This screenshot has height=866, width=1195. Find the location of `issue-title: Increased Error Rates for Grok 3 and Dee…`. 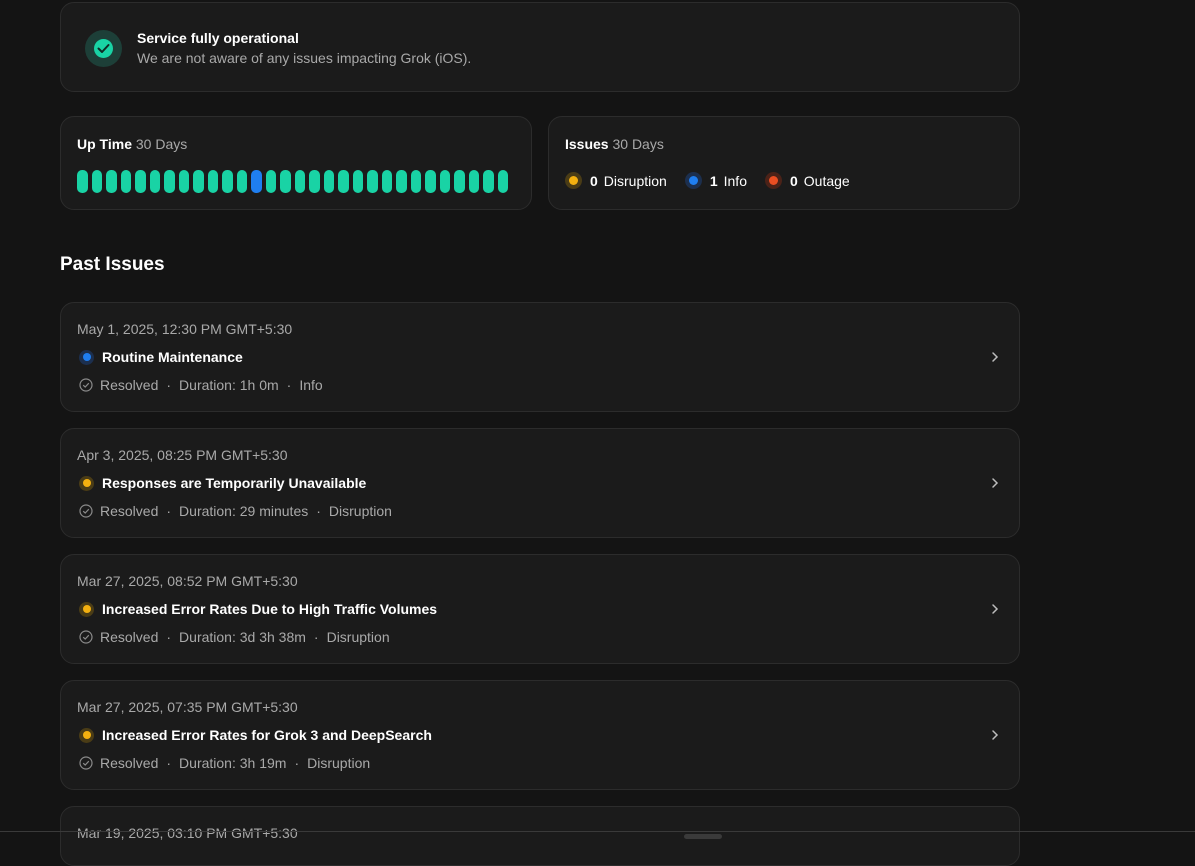

issue-title: Increased Error Rates for Grok 3 and Dee… is located at coordinates (267, 735).